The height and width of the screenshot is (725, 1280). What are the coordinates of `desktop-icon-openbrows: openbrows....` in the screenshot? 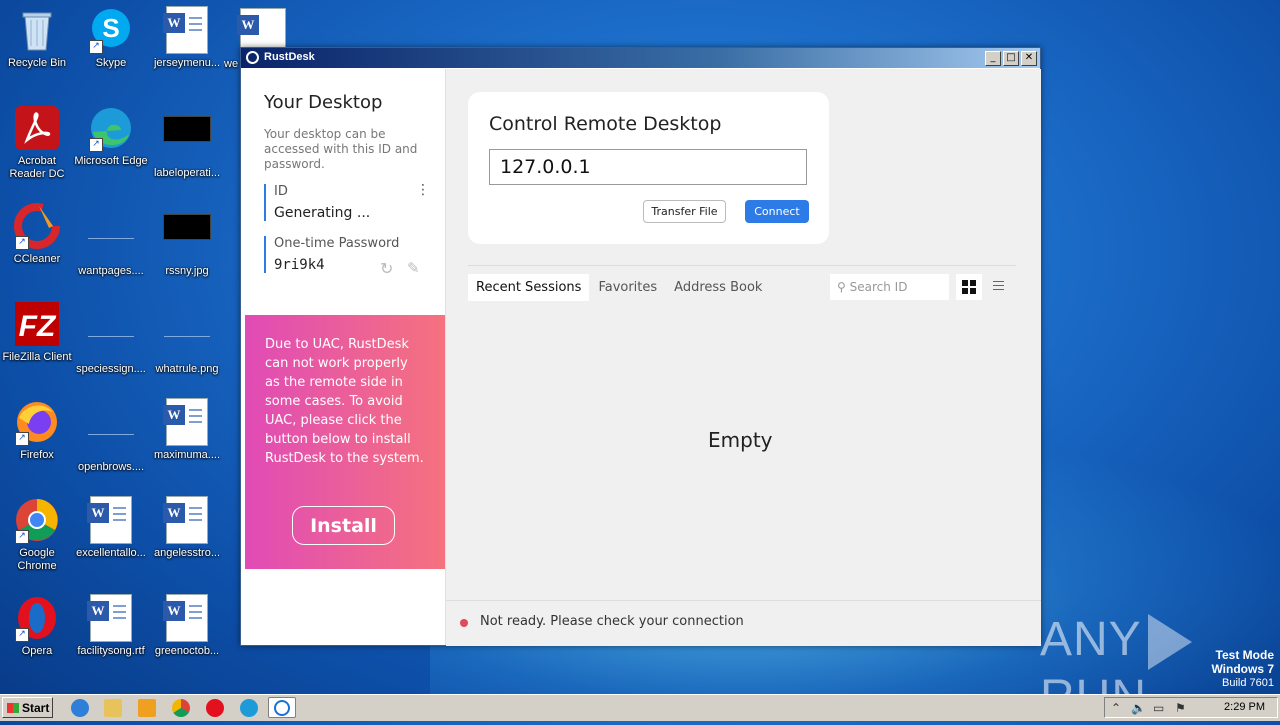 It's located at (111, 436).